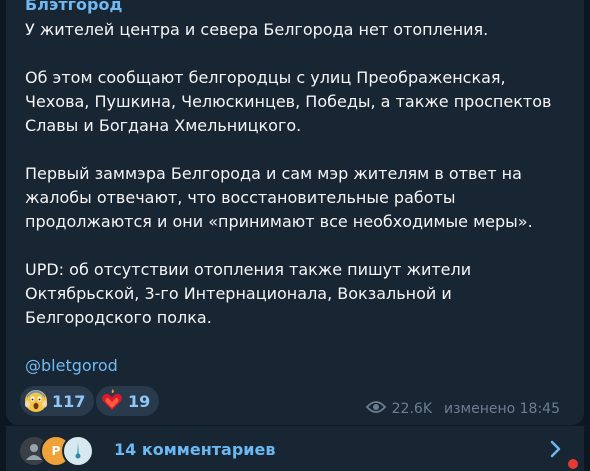 The image size is (590, 471). I want to click on chevron-right-icon, so click(556, 451).